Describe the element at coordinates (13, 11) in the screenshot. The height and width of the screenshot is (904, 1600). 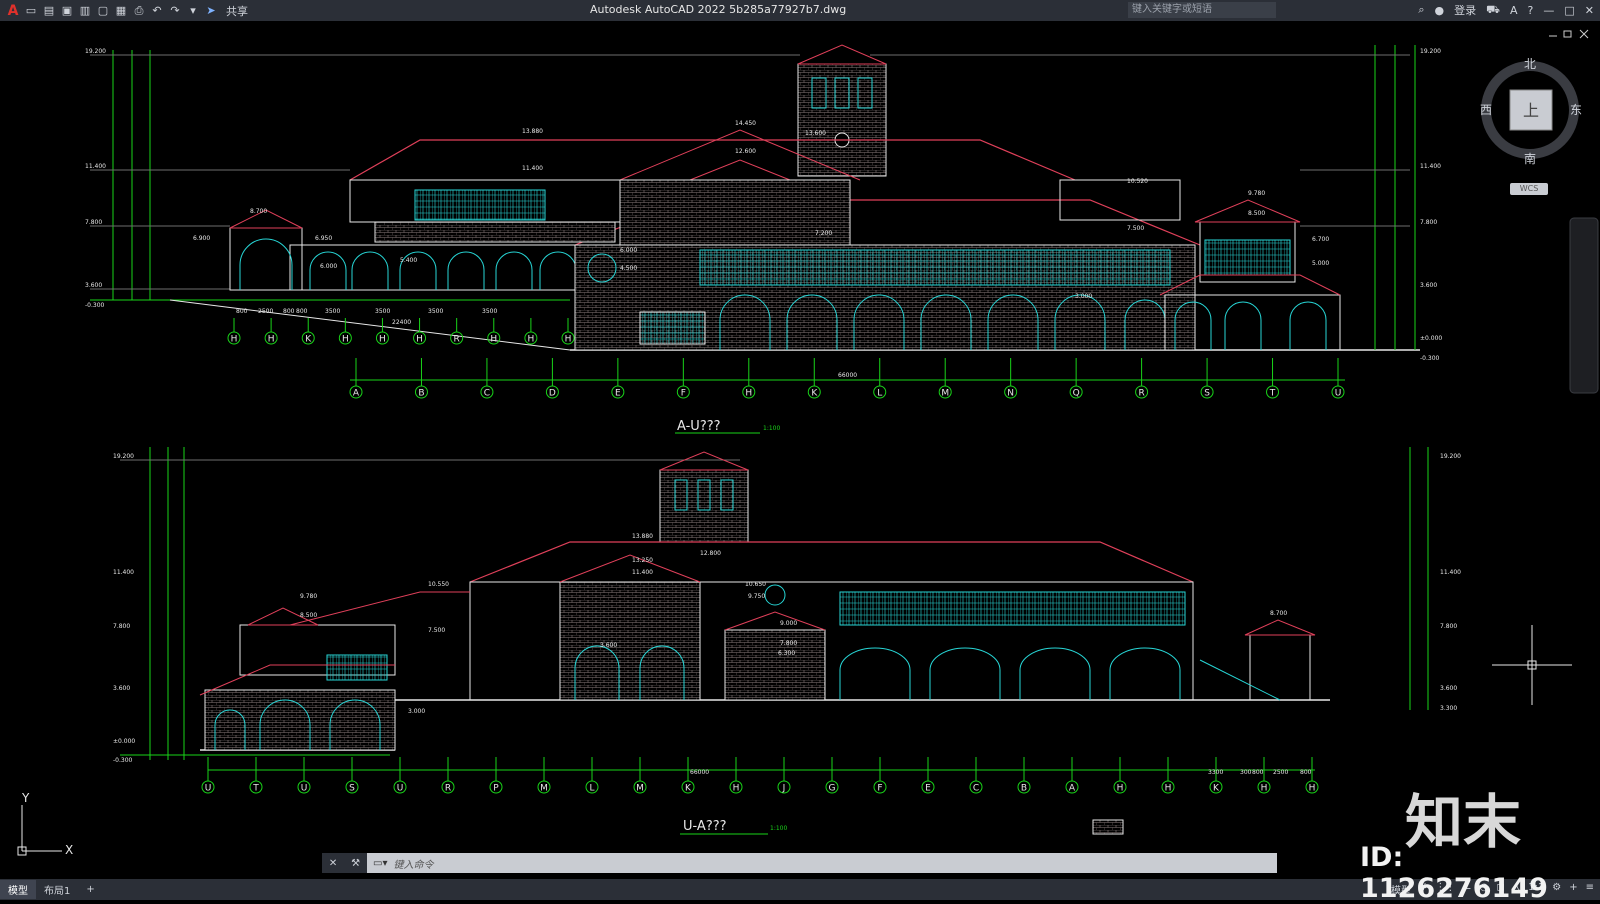
I see `autocad-logo-icon: A` at that location.